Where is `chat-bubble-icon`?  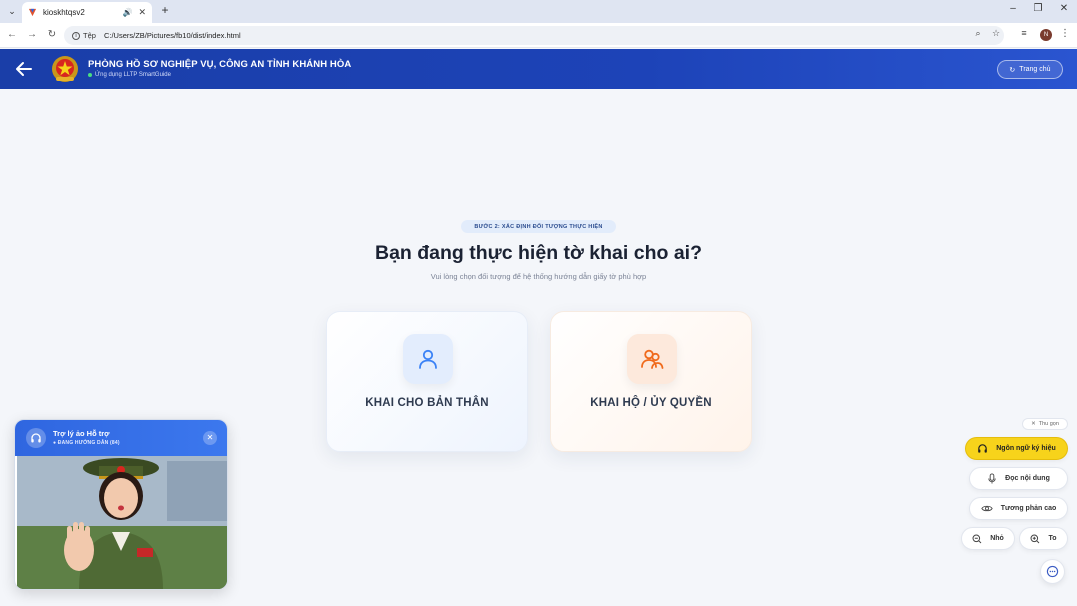
chat-bubble-icon is located at coordinates (1052, 571).